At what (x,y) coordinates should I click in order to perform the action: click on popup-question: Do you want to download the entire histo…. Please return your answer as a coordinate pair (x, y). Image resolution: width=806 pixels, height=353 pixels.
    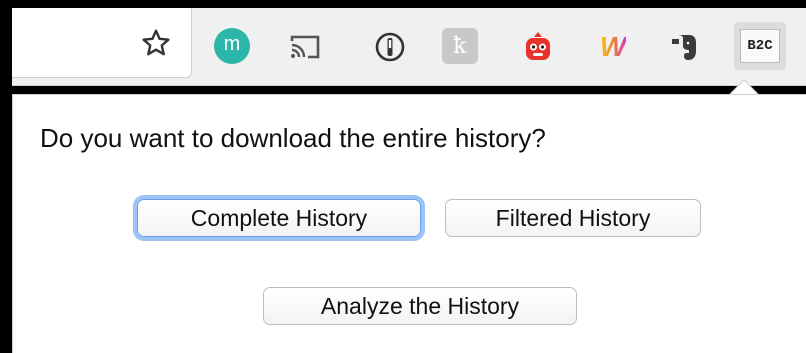
    Looking at the image, I should click on (293, 138).